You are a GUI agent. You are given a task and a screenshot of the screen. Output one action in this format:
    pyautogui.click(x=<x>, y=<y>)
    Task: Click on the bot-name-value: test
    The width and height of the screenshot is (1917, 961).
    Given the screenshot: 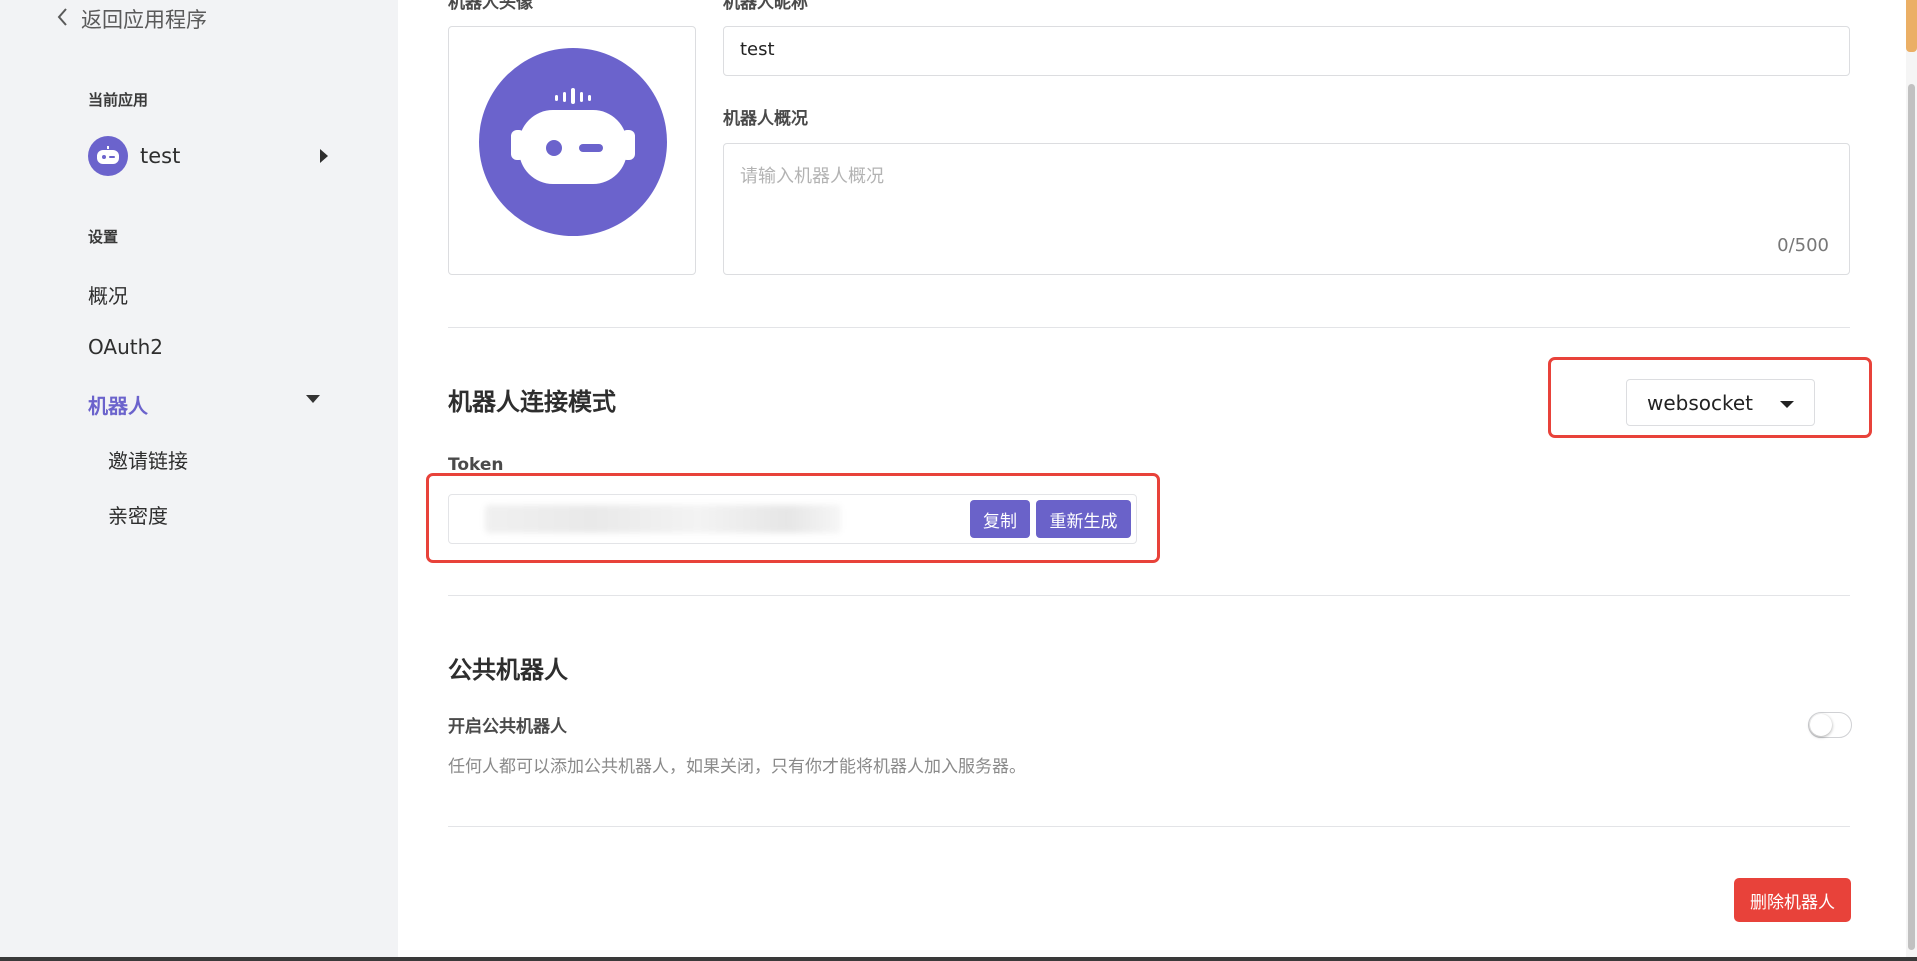 What is the action you would take?
    pyautogui.click(x=757, y=49)
    